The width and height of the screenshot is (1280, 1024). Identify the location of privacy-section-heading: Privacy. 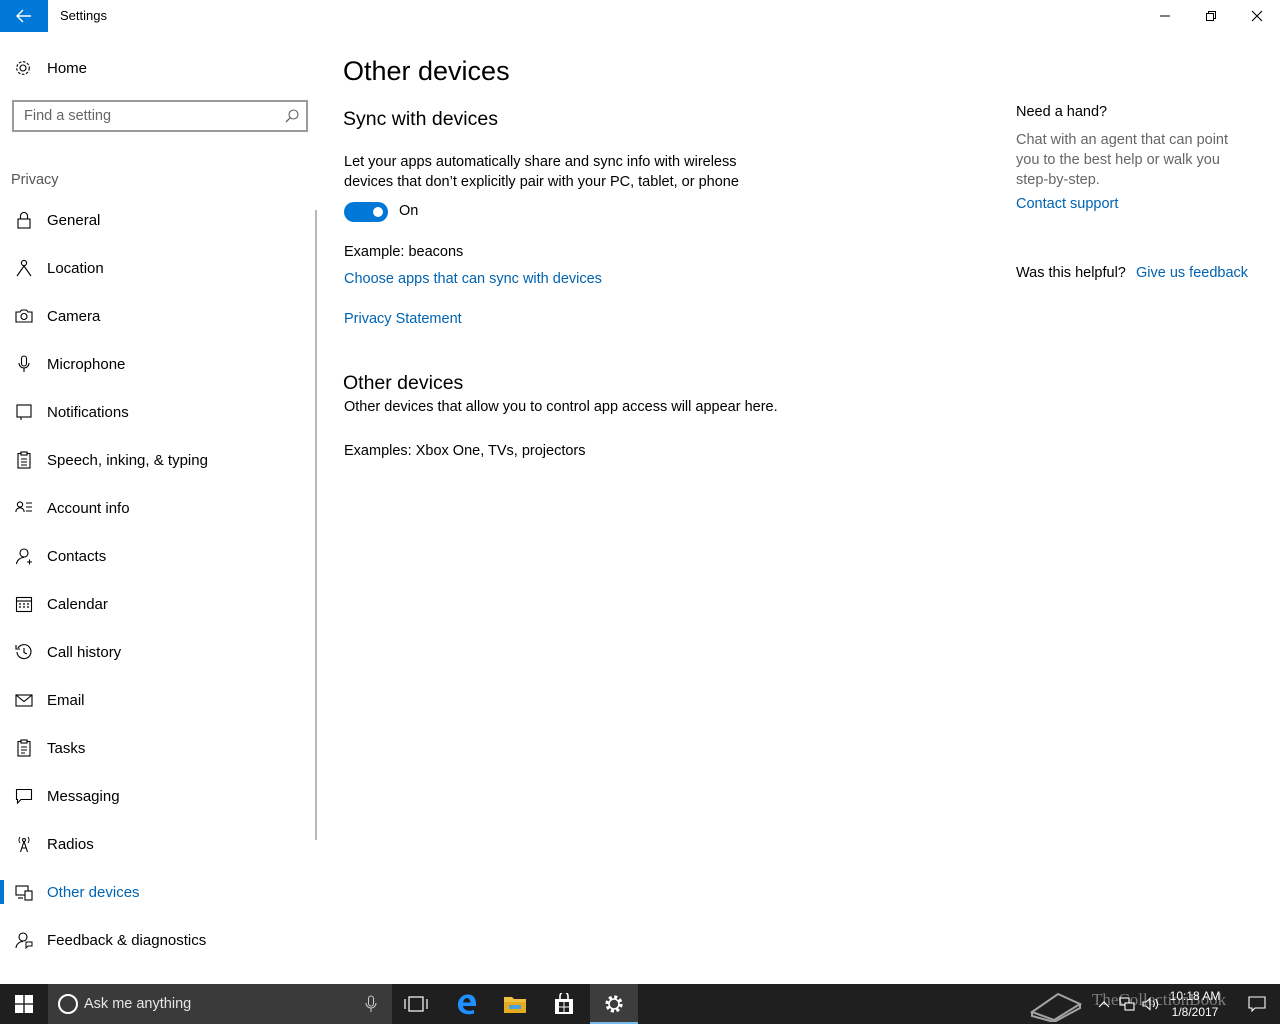
(35, 180).